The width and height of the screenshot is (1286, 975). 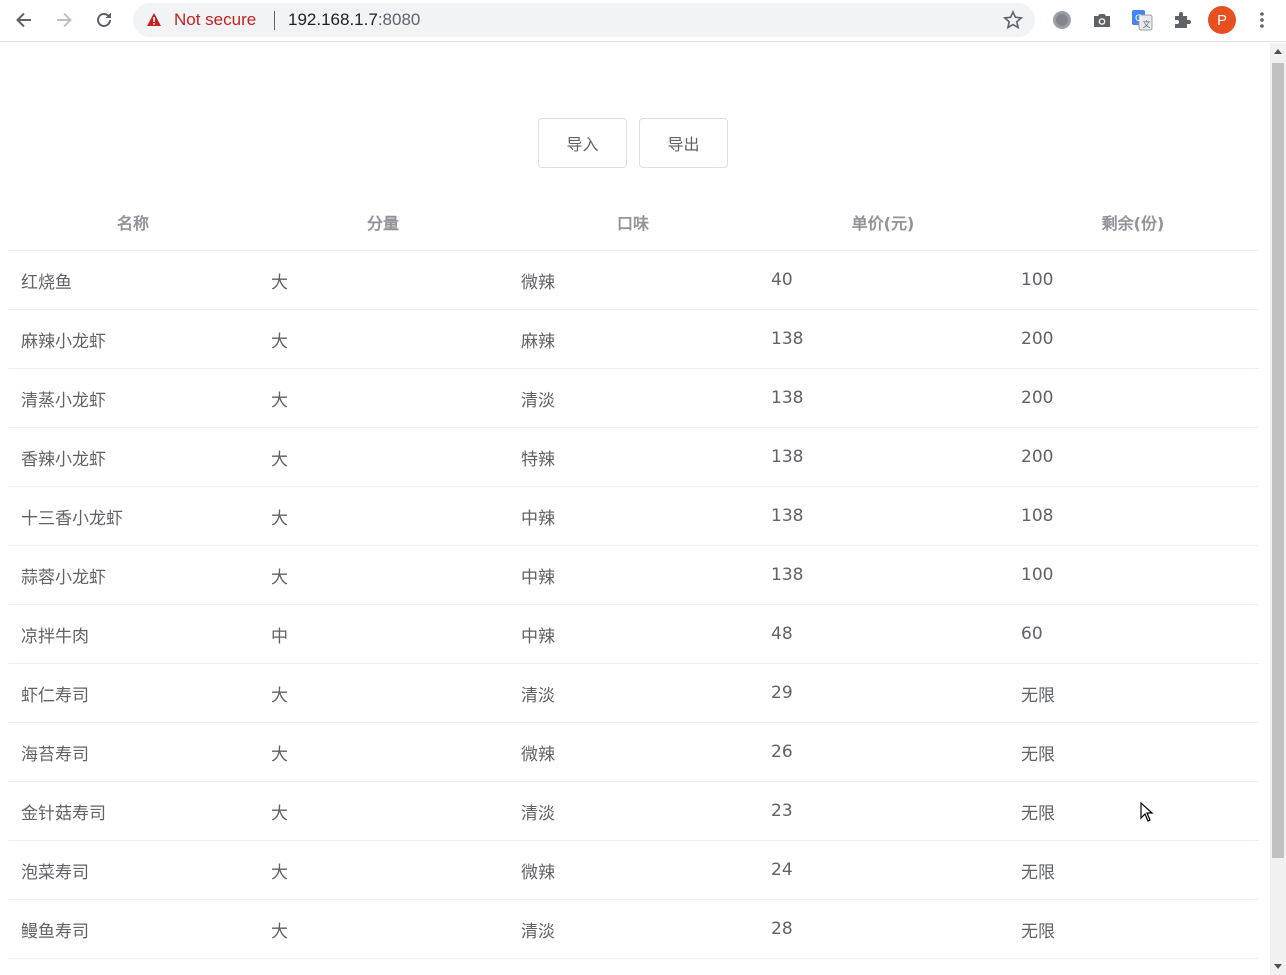 I want to click on cell-portion: 中, so click(x=279, y=636).